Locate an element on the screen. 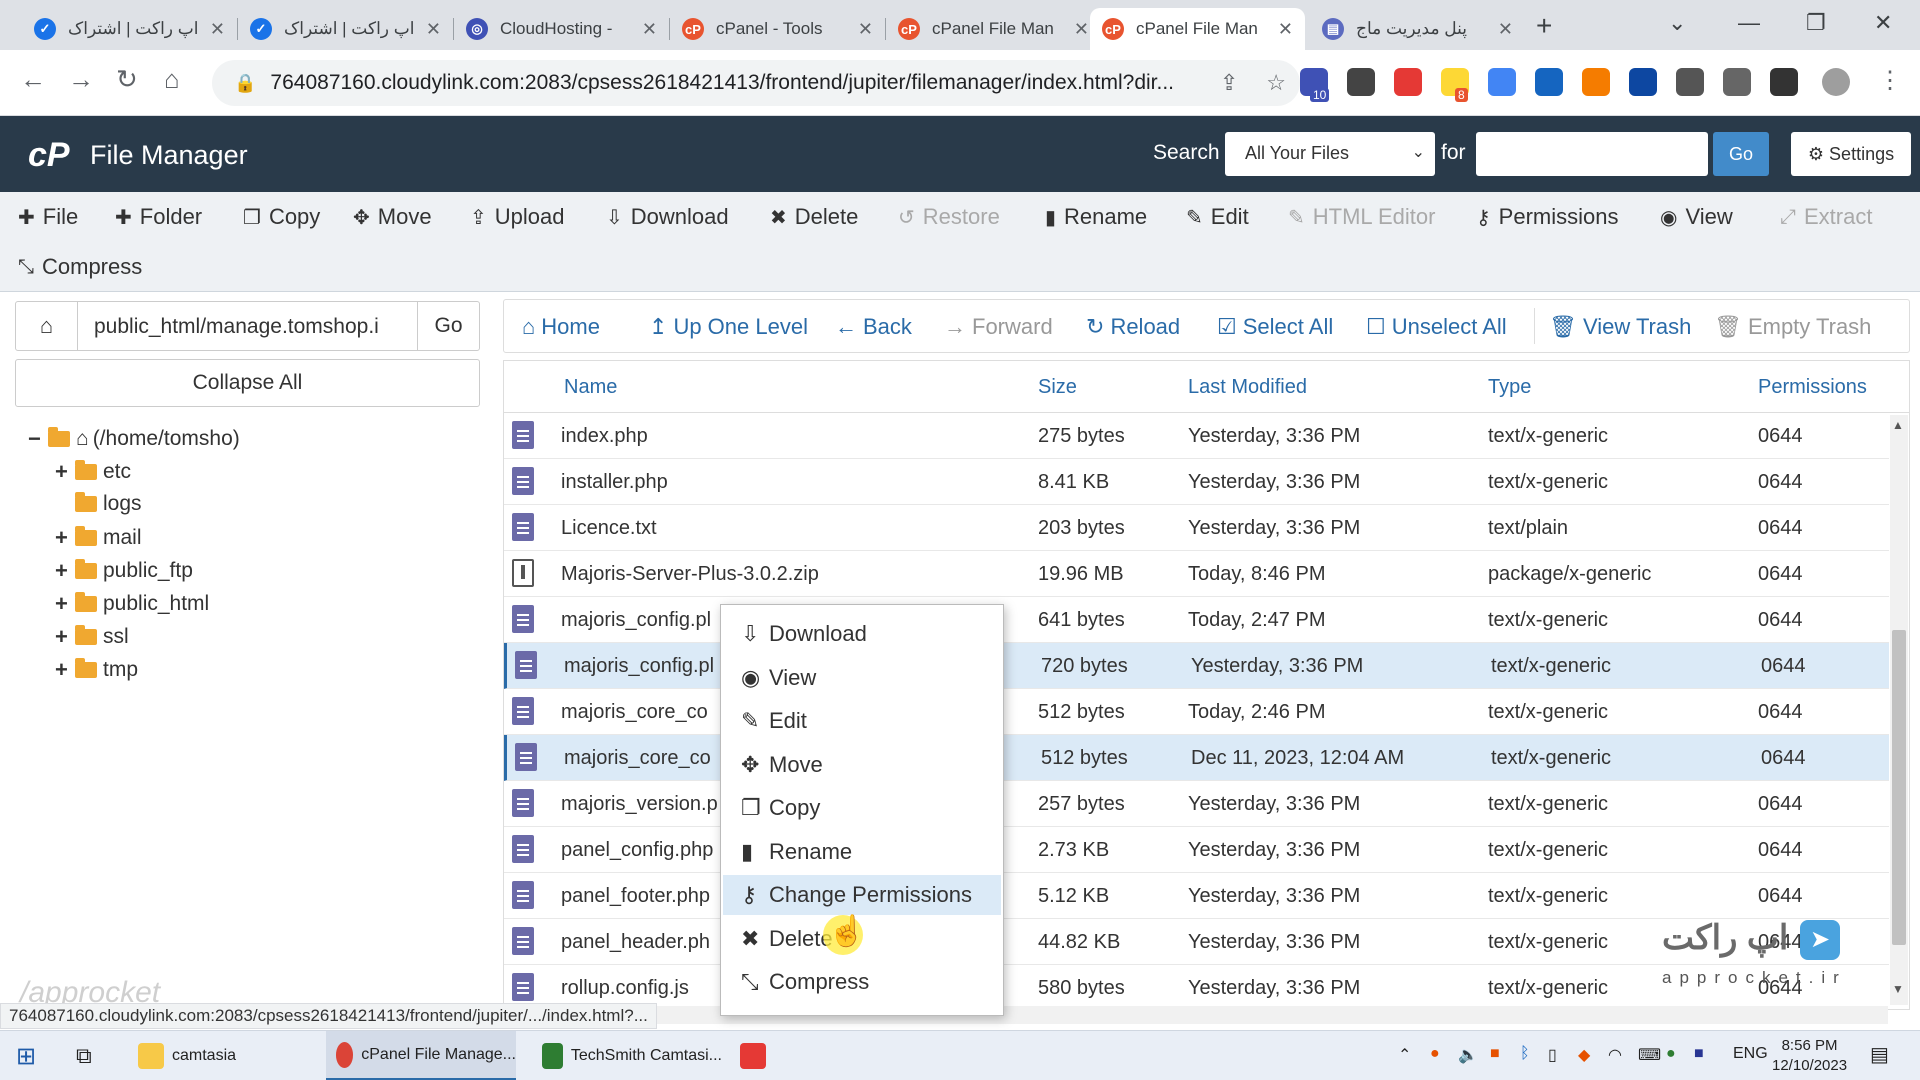 The image size is (1920, 1080). ctx-move: ✥ Move is located at coordinates (862, 765).